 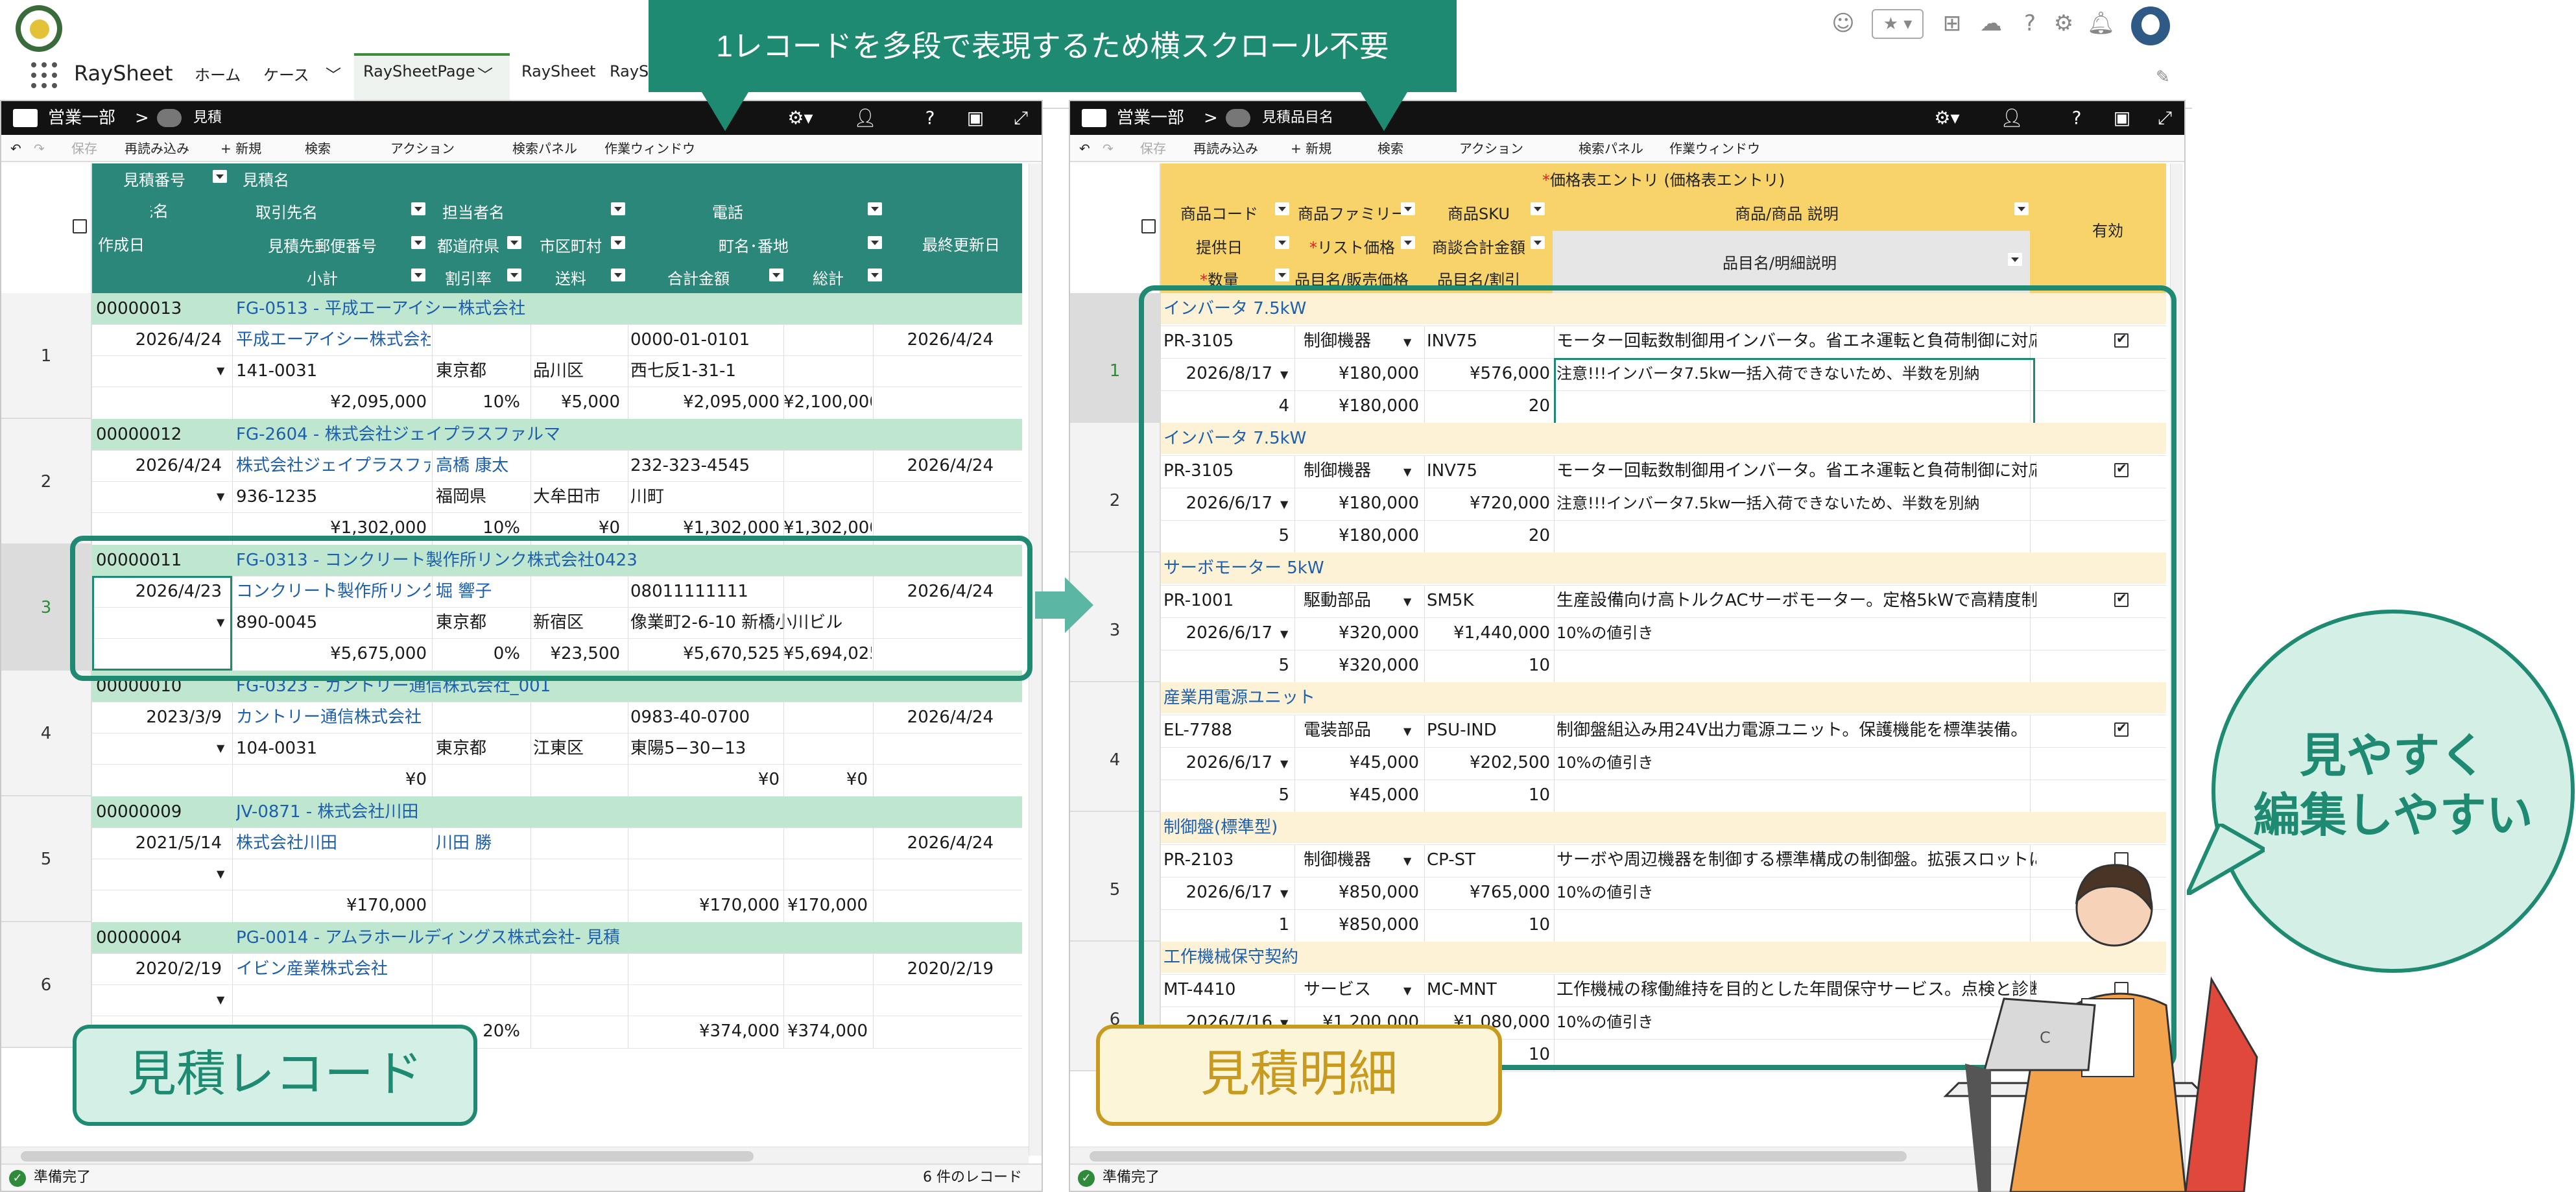 What do you see at coordinates (753, 748) in the screenshot?
I see `street: 東陽5−30−13` at bounding box center [753, 748].